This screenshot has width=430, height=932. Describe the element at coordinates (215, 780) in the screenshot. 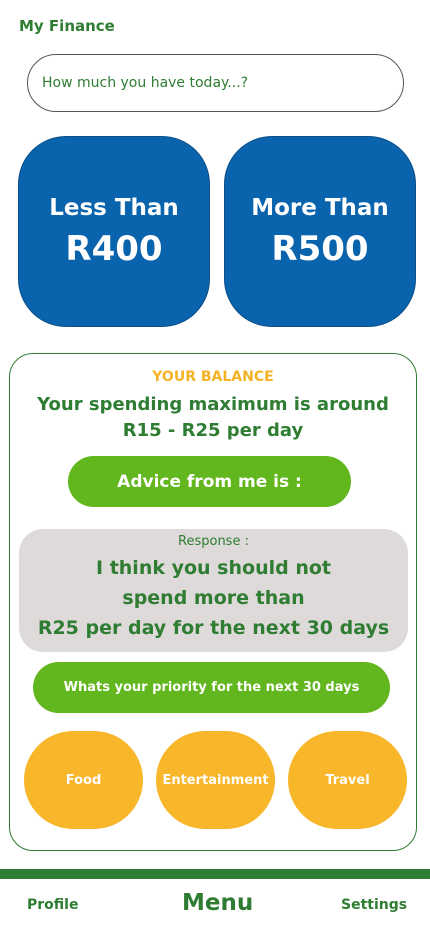

I see `category-entertainment-button: Entertainment` at that location.